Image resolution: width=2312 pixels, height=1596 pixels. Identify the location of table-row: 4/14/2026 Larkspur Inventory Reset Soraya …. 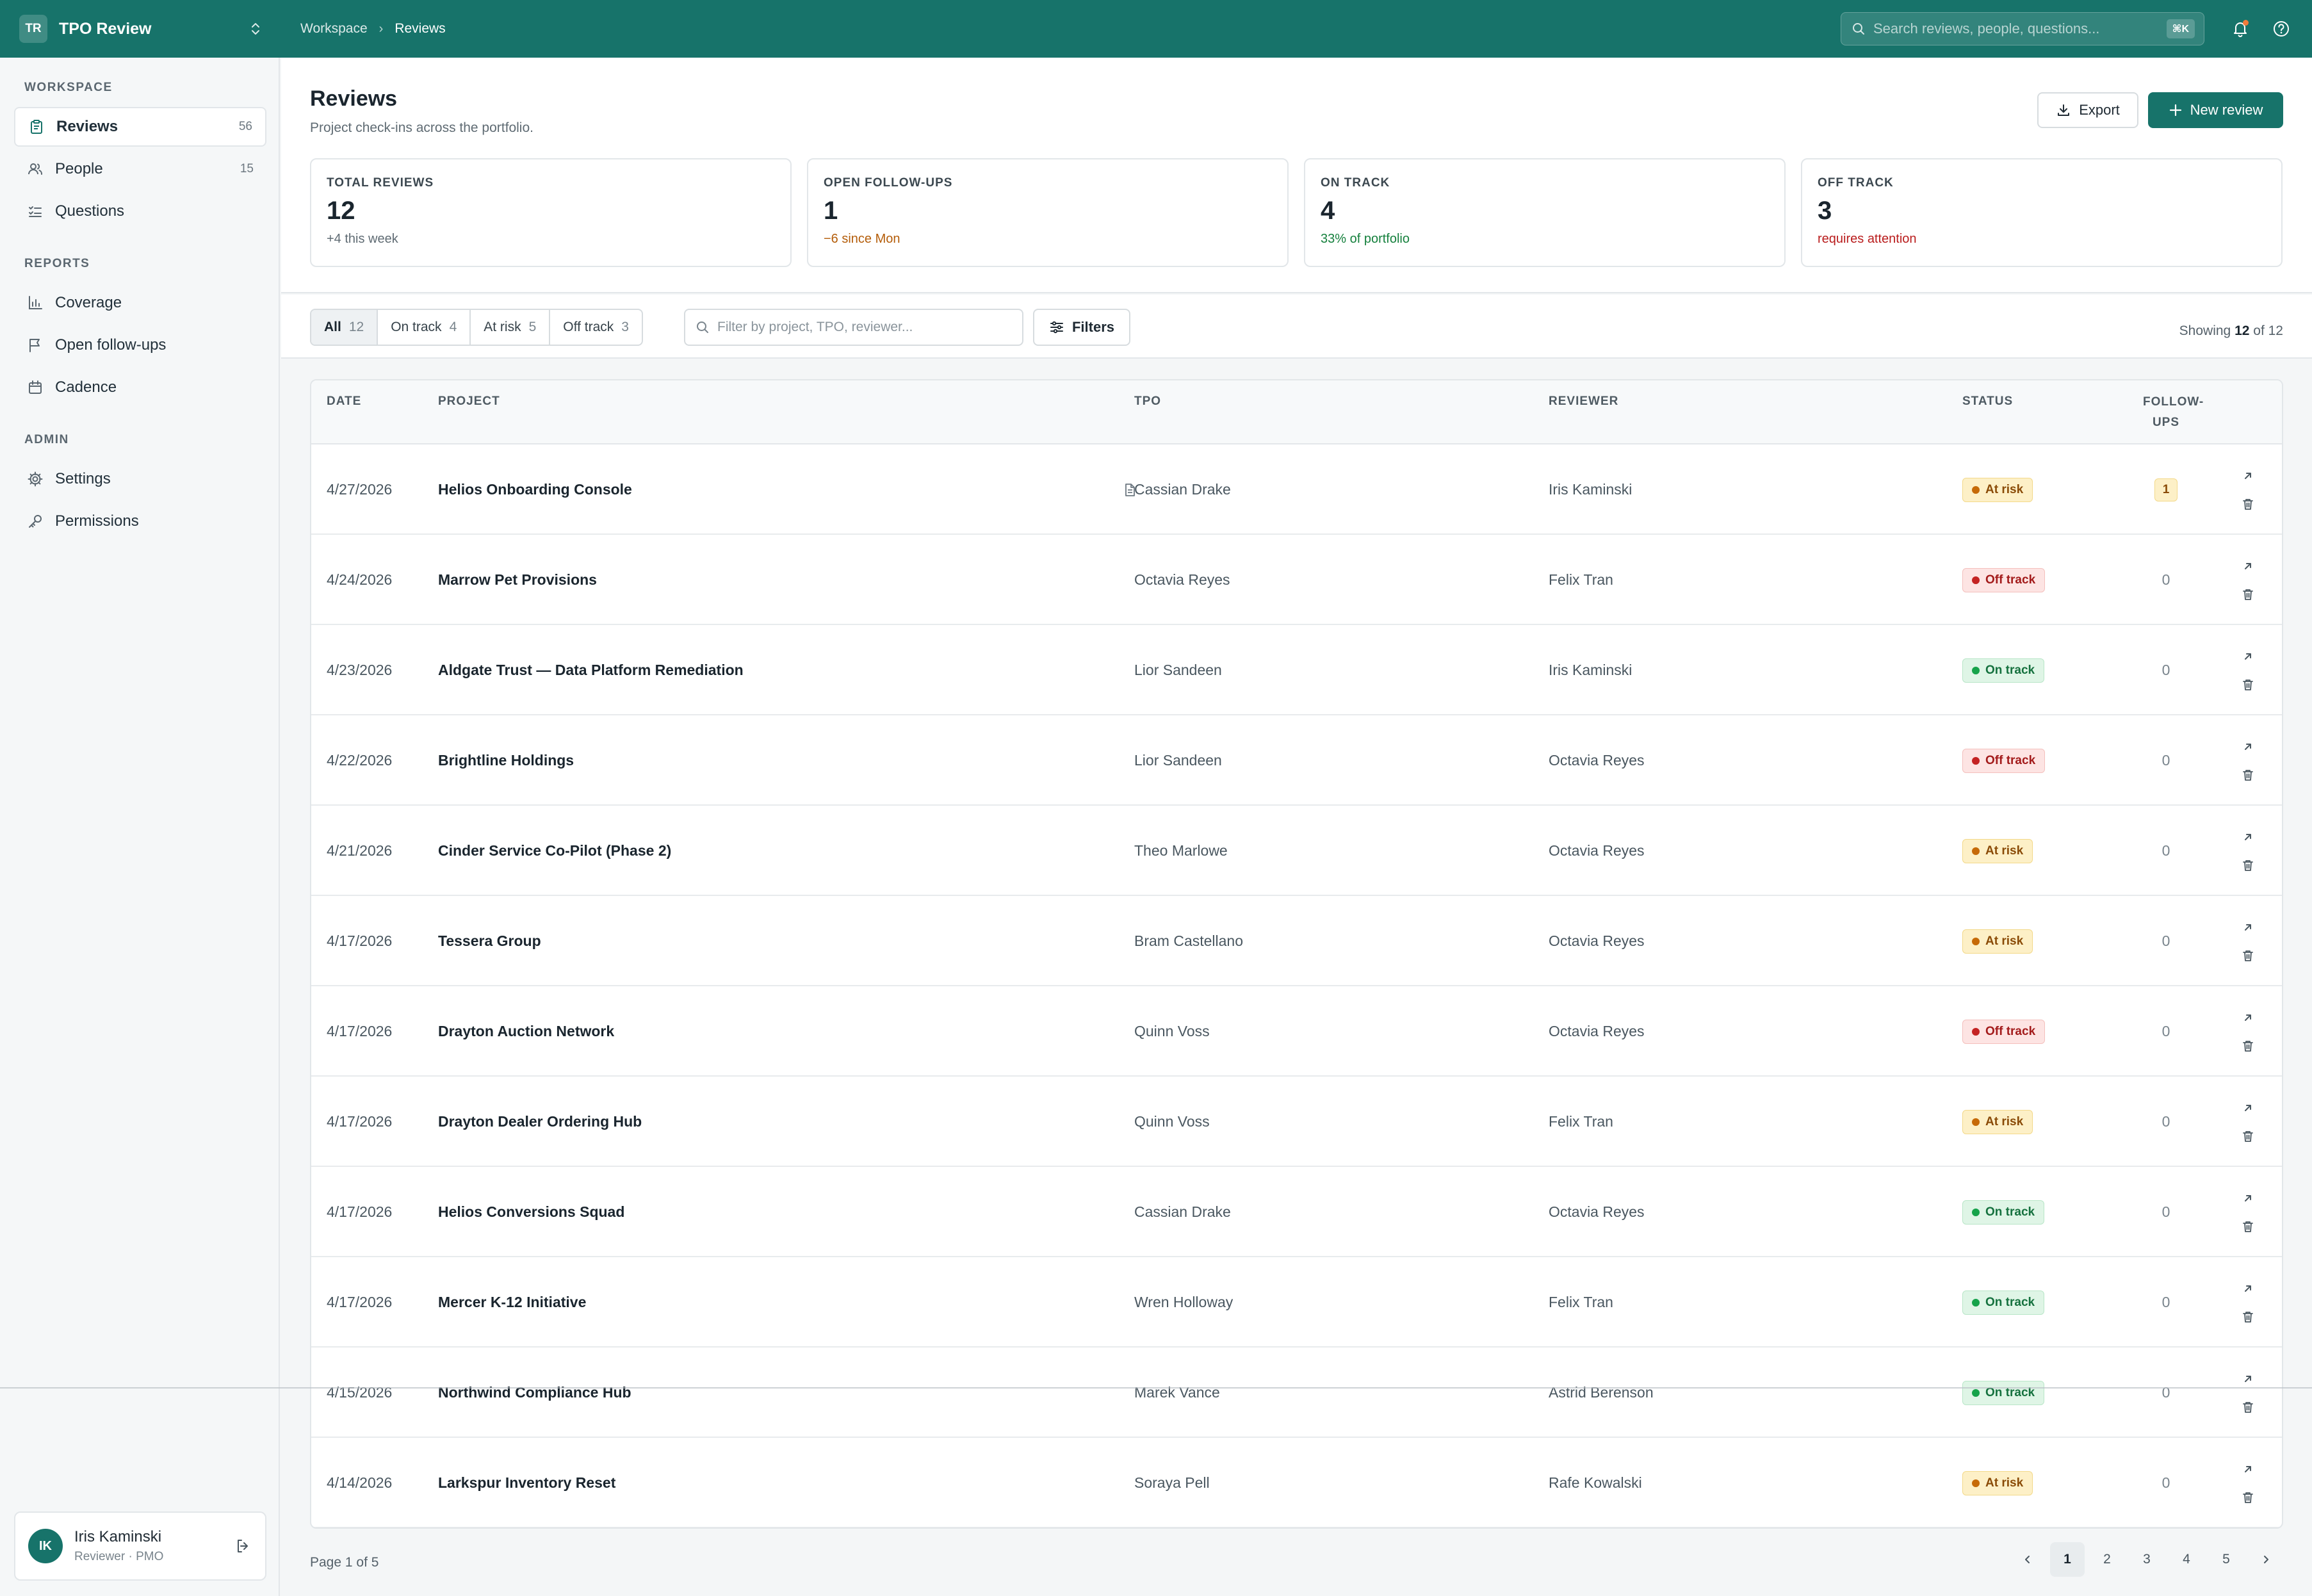
(1296, 1482).